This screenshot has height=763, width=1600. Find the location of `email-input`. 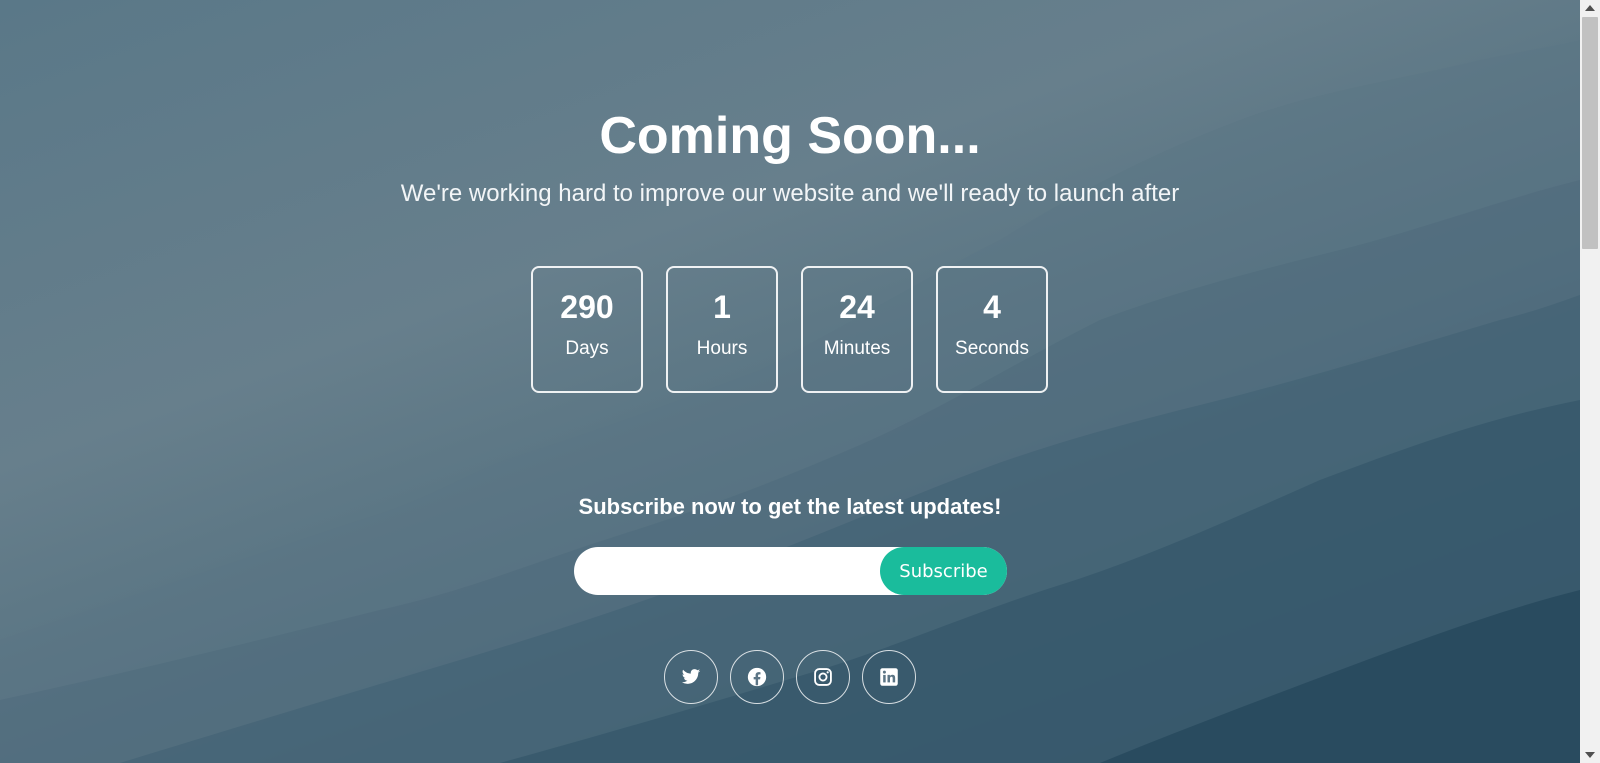

email-input is located at coordinates (736, 572).